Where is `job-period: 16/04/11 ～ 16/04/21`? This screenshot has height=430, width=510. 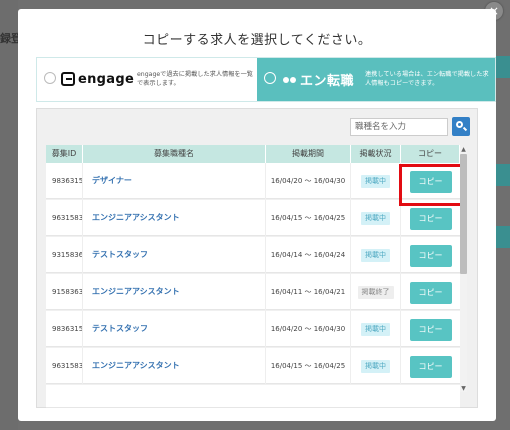 job-period: 16/04/11 ～ 16/04/21 is located at coordinates (308, 292).